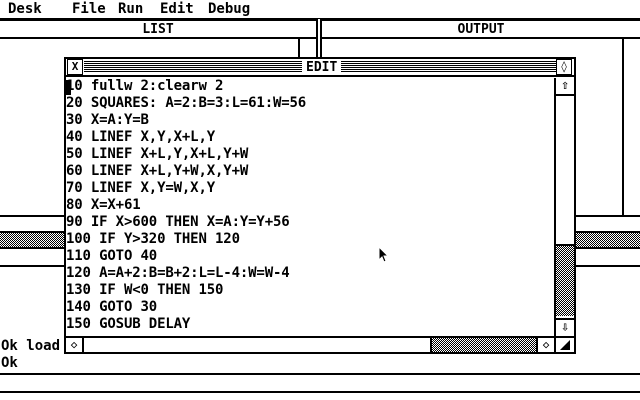  I want to click on edit-vscroll: ⇧ ⇩, so click(564, 207).